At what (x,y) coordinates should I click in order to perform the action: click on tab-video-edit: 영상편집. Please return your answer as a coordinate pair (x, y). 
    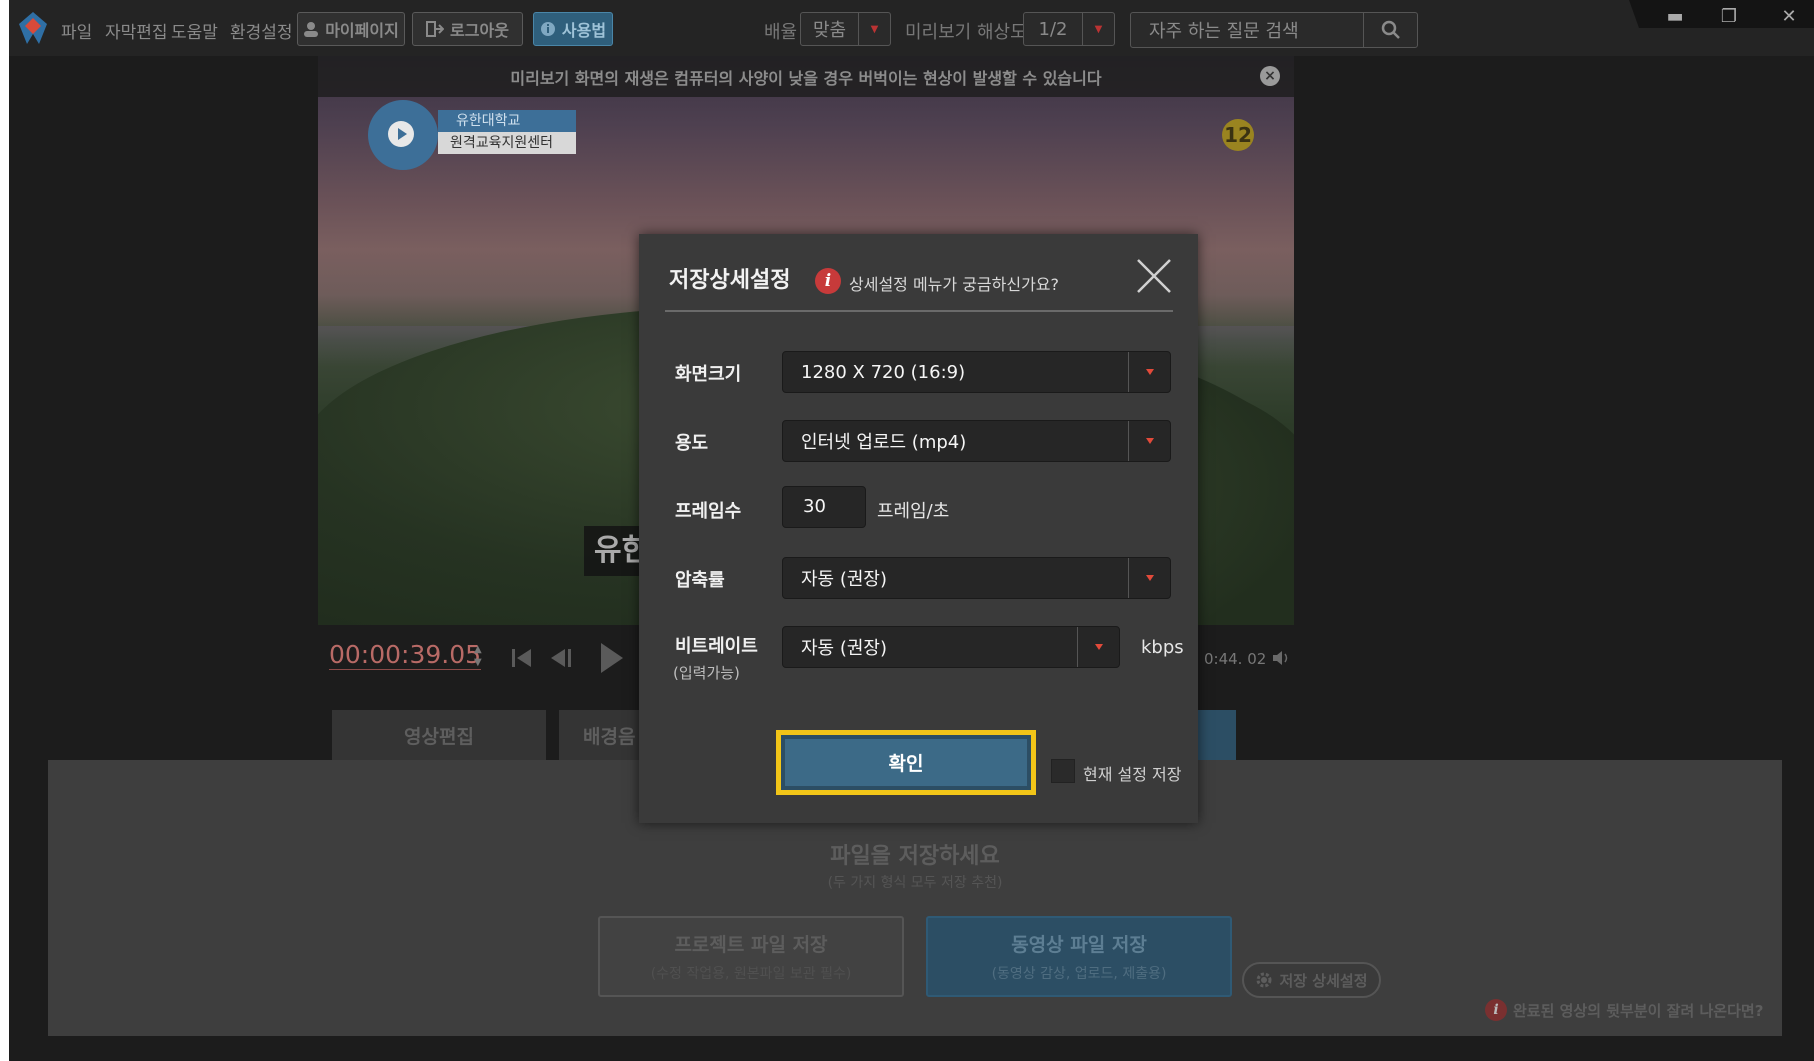
    Looking at the image, I should click on (439, 735).